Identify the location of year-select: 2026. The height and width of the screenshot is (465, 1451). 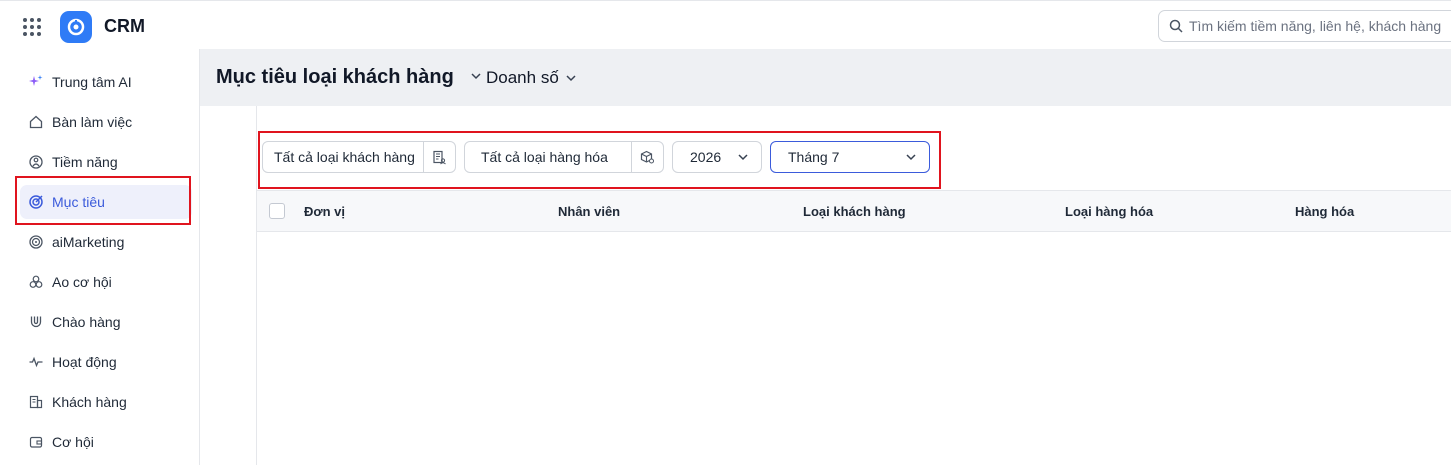
(717, 157).